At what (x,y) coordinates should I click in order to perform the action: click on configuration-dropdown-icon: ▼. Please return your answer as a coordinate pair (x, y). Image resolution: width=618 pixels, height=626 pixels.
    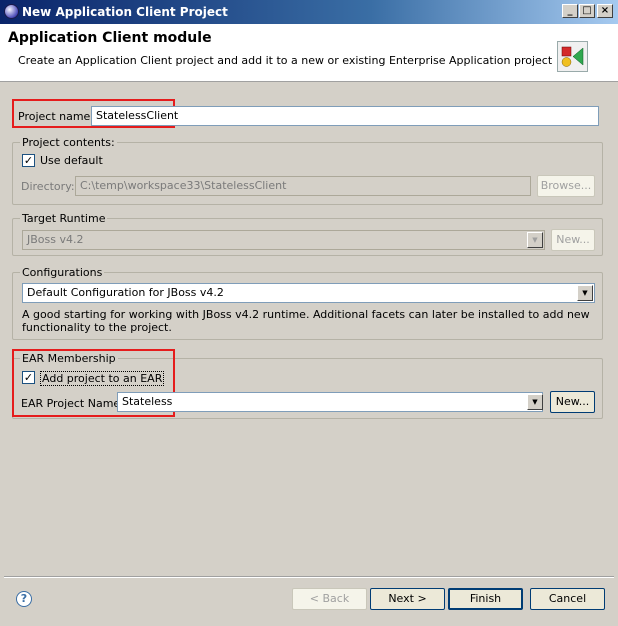
    Looking at the image, I should click on (585, 293).